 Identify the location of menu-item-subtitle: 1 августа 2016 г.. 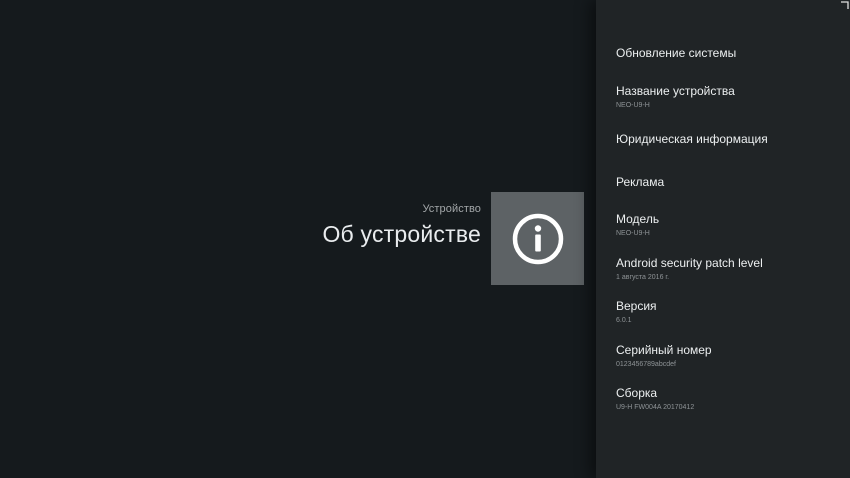
(643, 277).